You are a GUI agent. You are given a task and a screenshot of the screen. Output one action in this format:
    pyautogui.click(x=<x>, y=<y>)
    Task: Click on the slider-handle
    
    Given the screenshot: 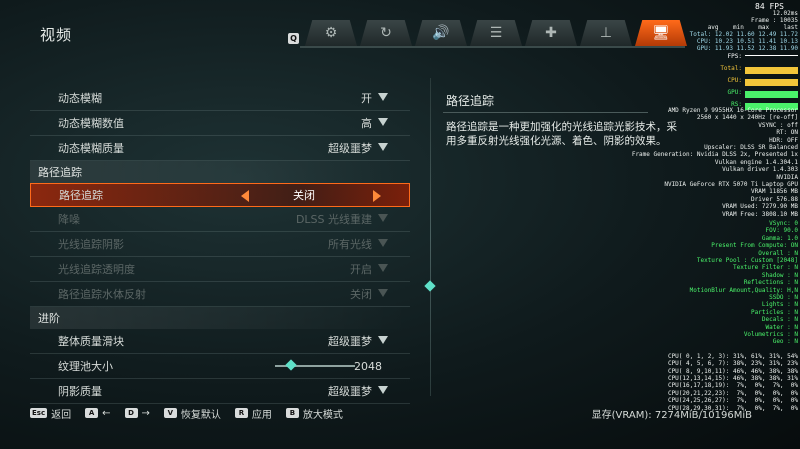 What is the action you would take?
    pyautogui.click(x=291, y=365)
    